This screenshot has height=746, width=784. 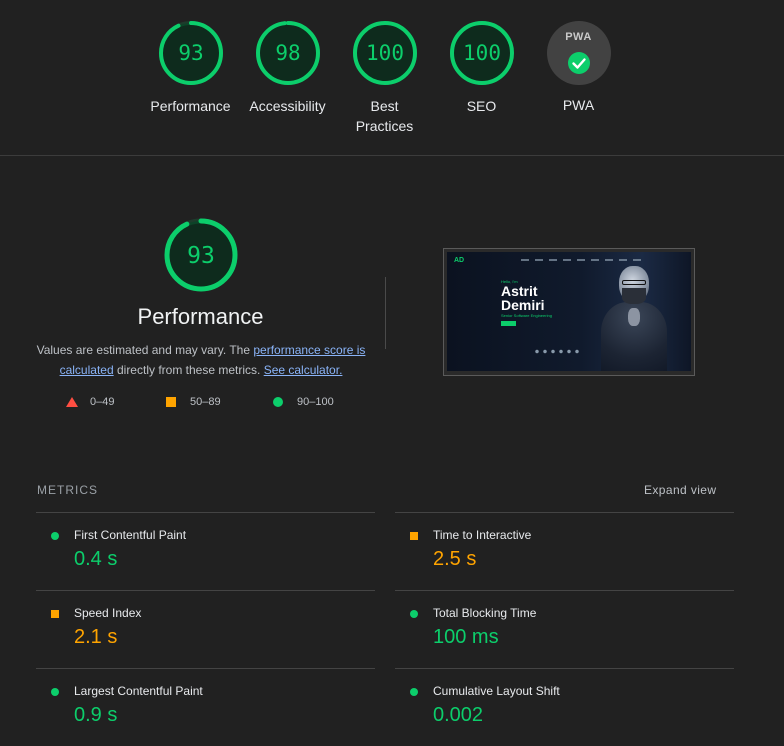 I want to click on metric-value: 2.5 s, so click(x=455, y=559).